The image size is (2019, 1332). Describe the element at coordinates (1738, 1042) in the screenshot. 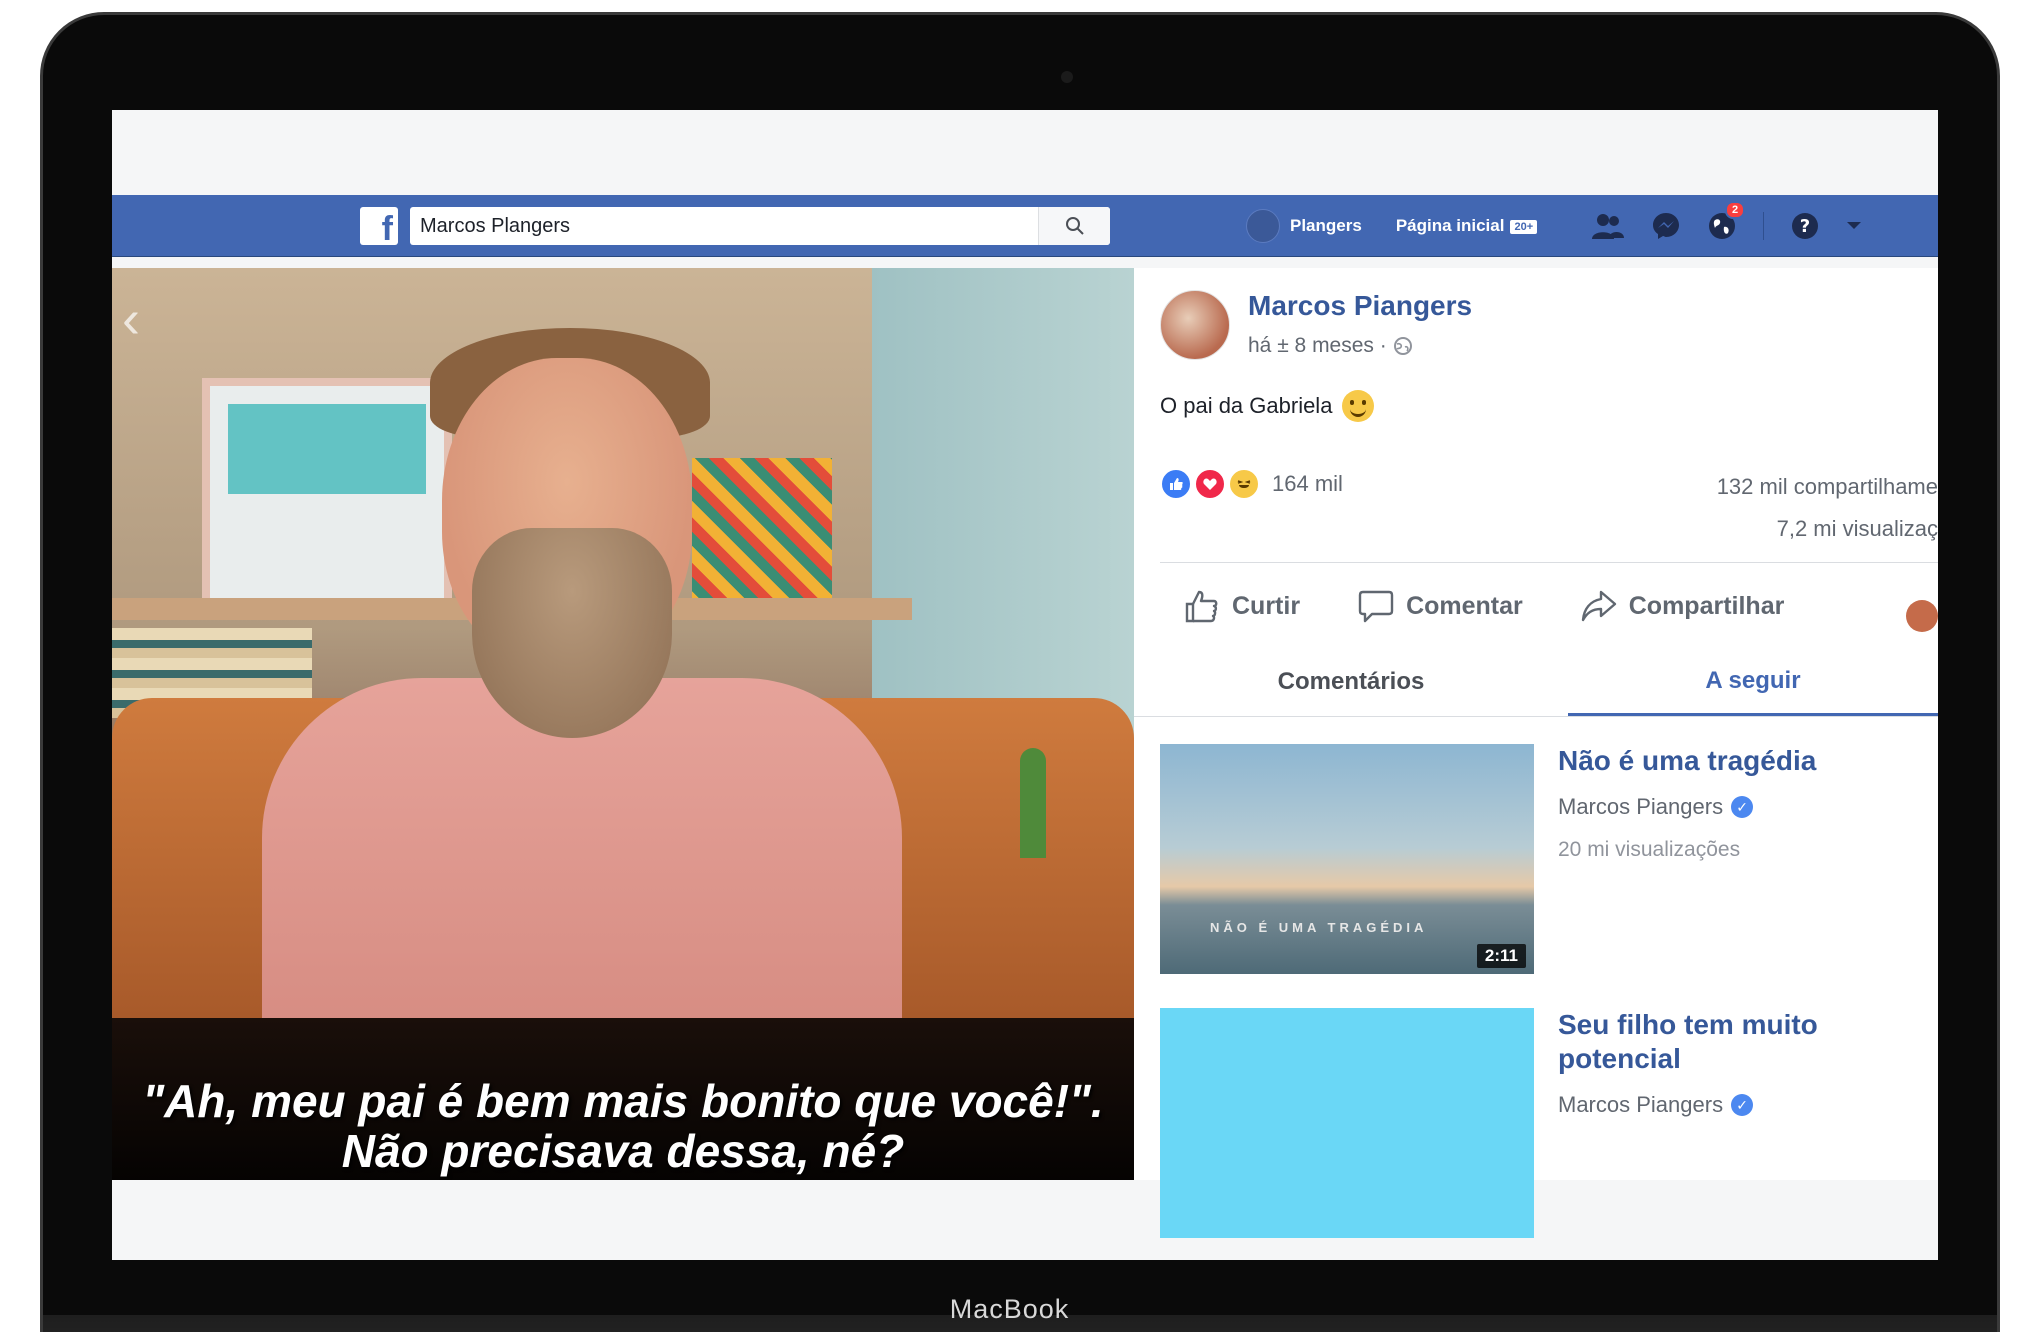

I see `video-title: Seu filho tem muito potencial` at that location.